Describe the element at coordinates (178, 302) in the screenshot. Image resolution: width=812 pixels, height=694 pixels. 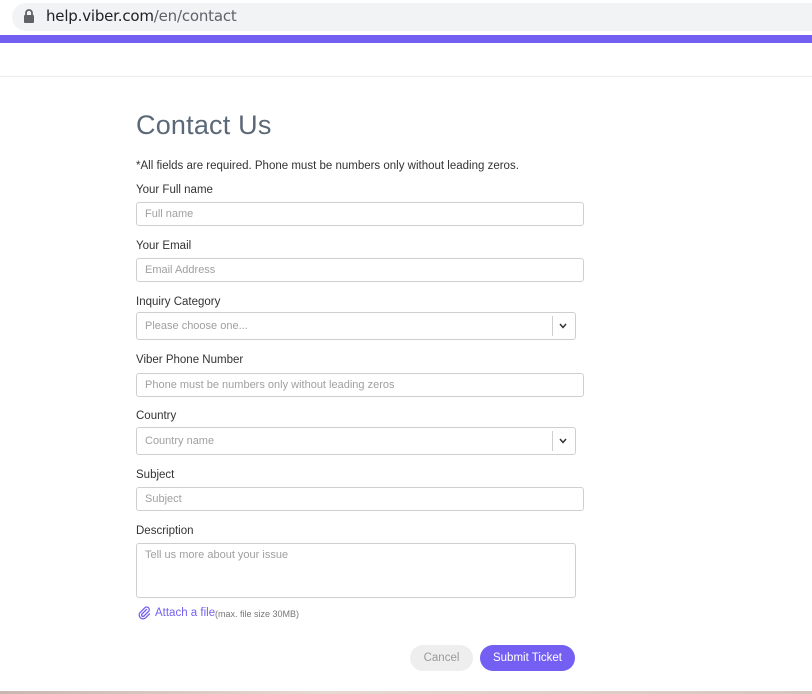
I see `category-label: Inquiry Category` at that location.